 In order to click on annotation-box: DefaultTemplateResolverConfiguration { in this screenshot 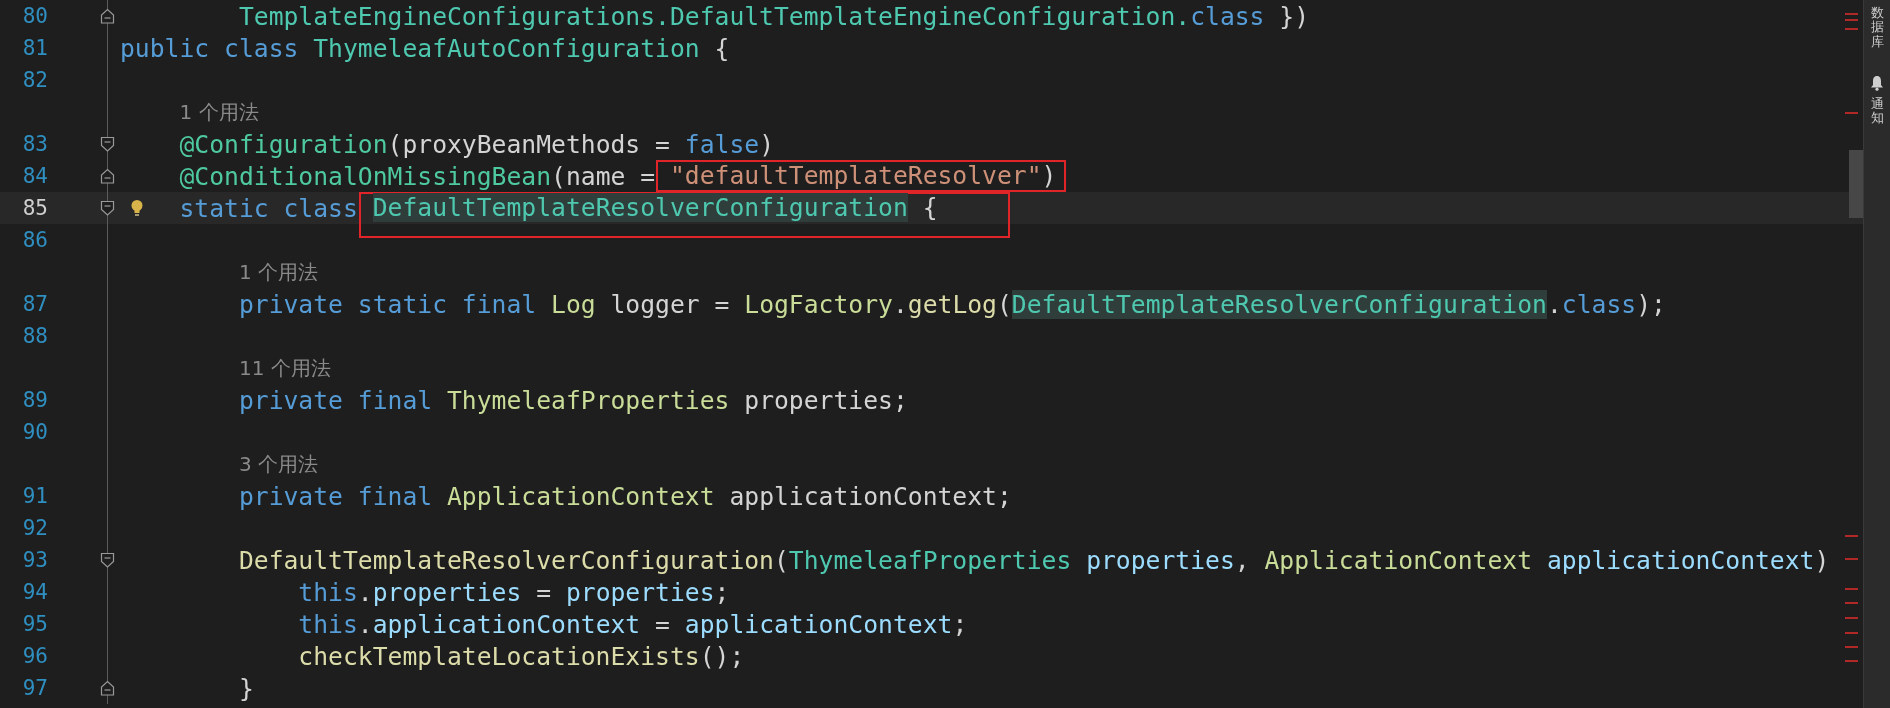, I will do `click(684, 215)`.